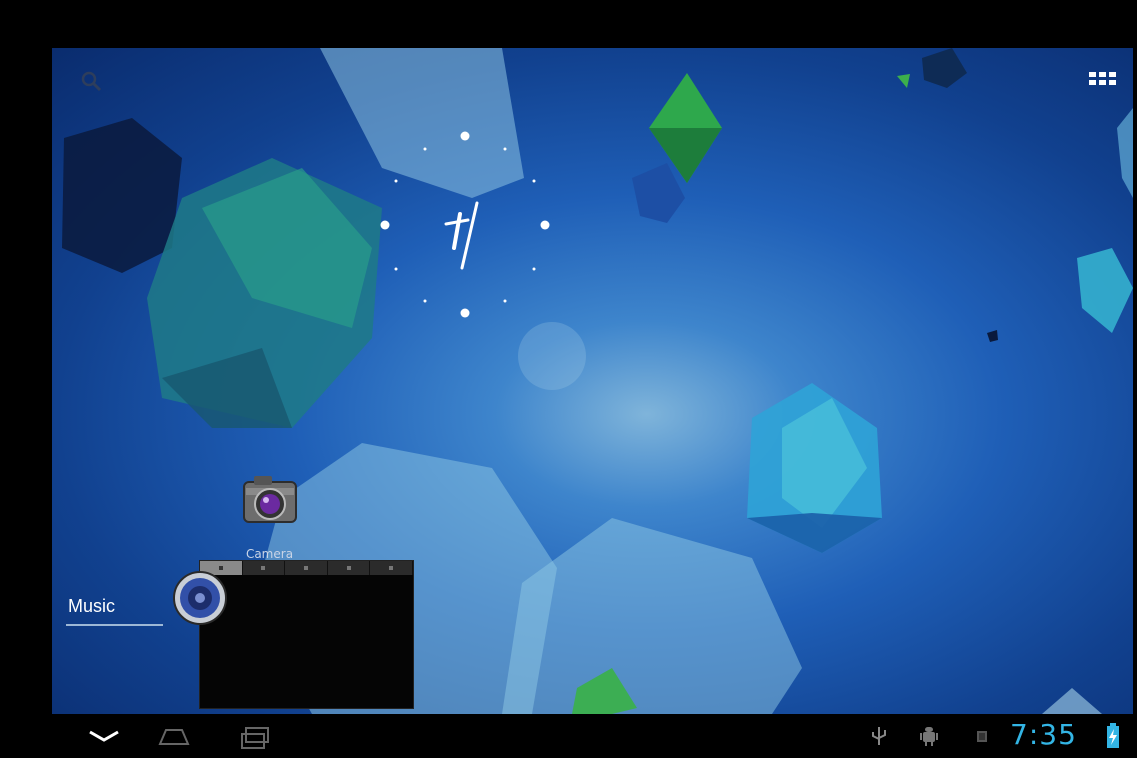 This screenshot has height=758, width=1137. Describe the element at coordinates (1043, 734) in the screenshot. I see `clock-time: 7:35` at that location.